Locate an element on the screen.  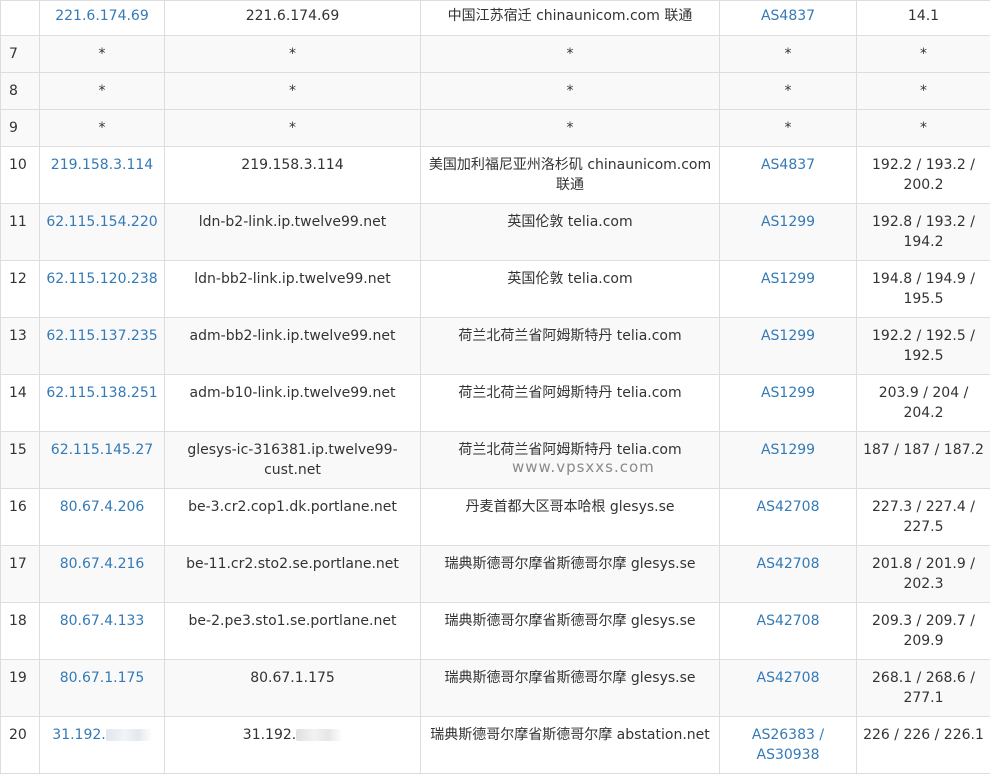
hop-number: 20 is located at coordinates (20, 745).